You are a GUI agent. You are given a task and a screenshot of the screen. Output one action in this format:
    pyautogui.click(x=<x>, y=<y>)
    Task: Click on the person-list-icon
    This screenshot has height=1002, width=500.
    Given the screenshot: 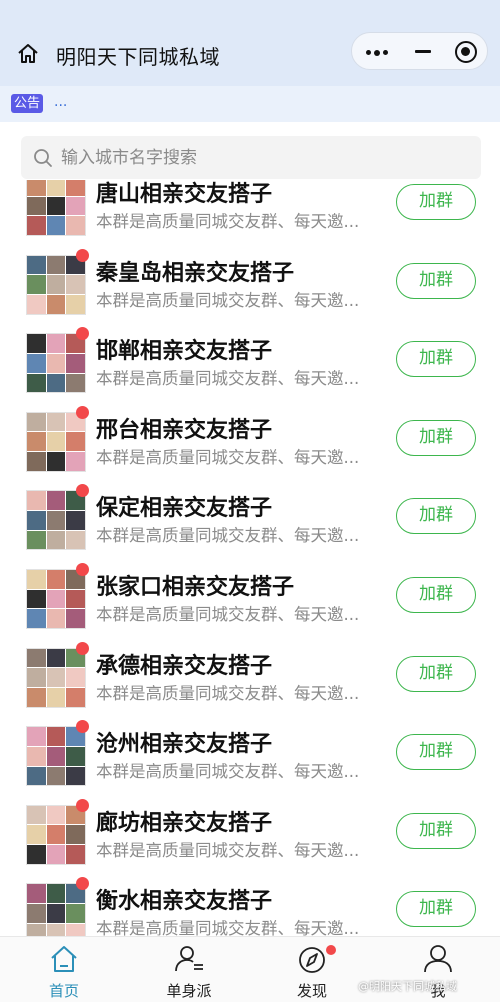 What is the action you would take?
    pyautogui.click(x=189, y=959)
    